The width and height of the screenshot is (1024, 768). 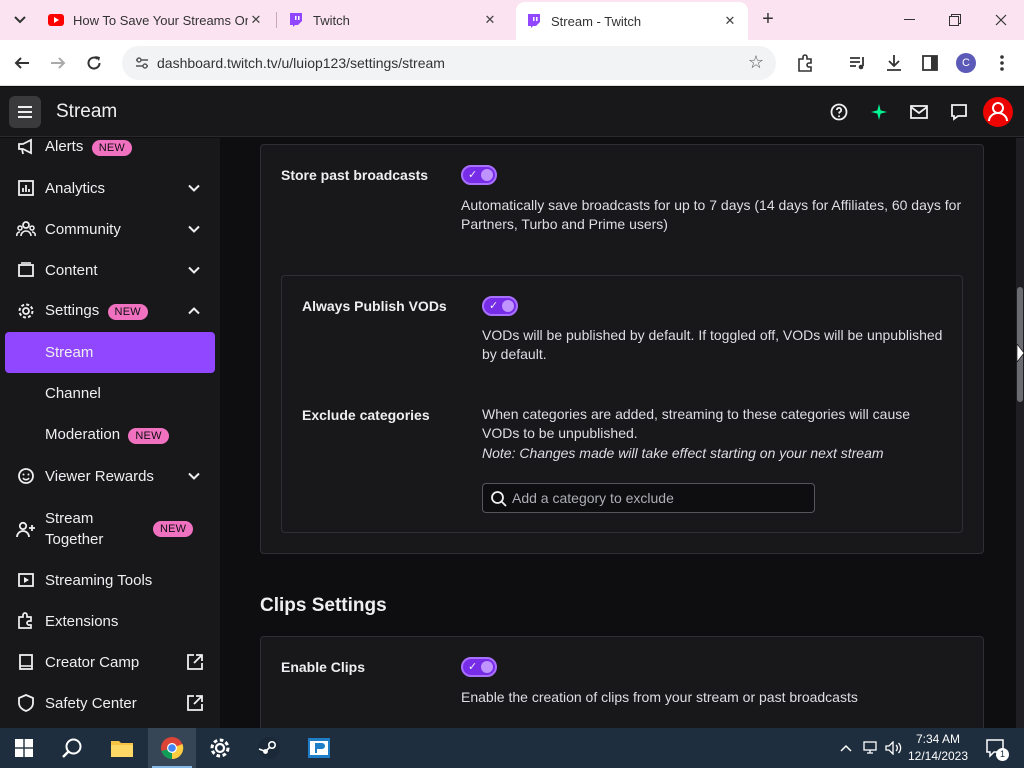 I want to click on sidebar-item-creator-camp: Creator Camp, so click(x=110, y=662).